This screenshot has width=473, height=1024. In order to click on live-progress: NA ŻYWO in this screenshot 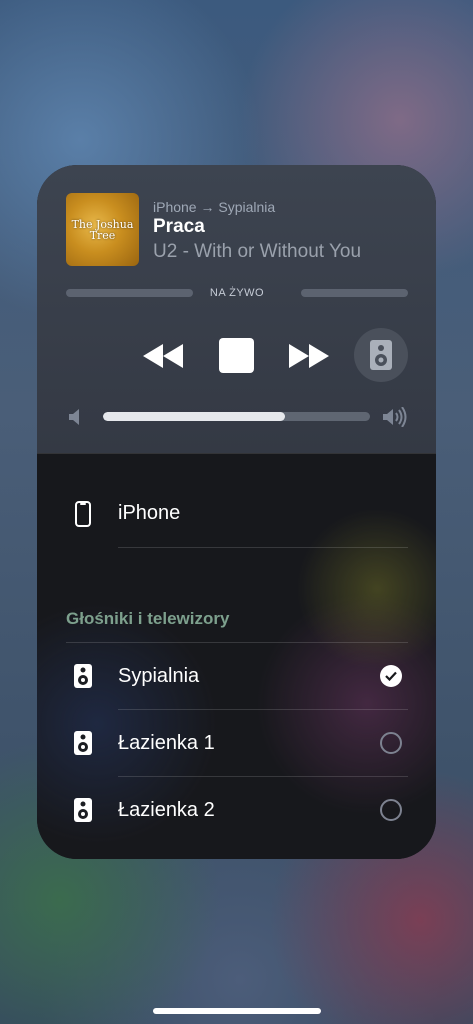, I will do `click(237, 293)`.